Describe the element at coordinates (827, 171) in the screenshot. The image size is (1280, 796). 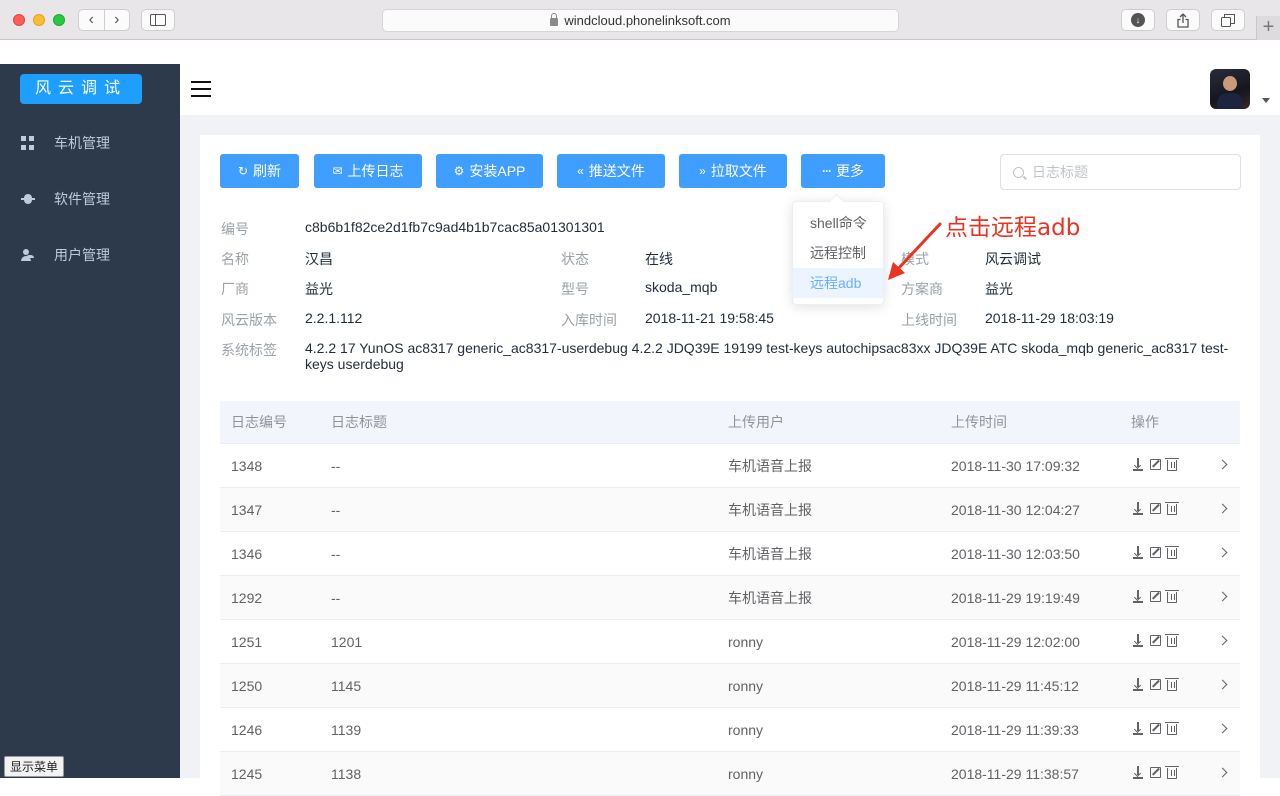
I see `more-icon: ···` at that location.